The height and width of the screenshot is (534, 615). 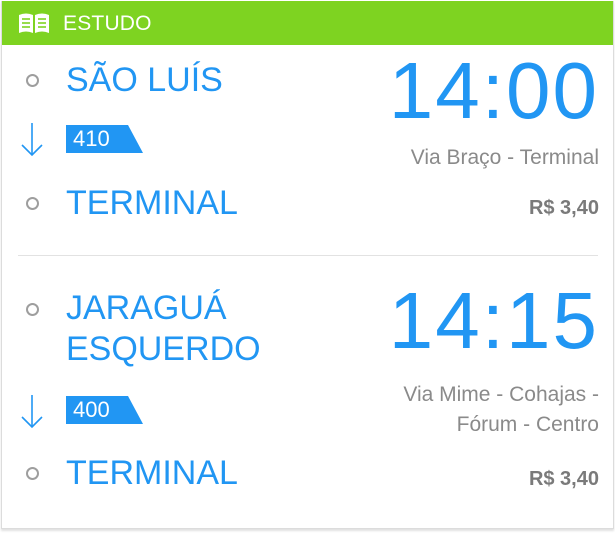 I want to click on route-badge: 400, so click(x=105, y=410).